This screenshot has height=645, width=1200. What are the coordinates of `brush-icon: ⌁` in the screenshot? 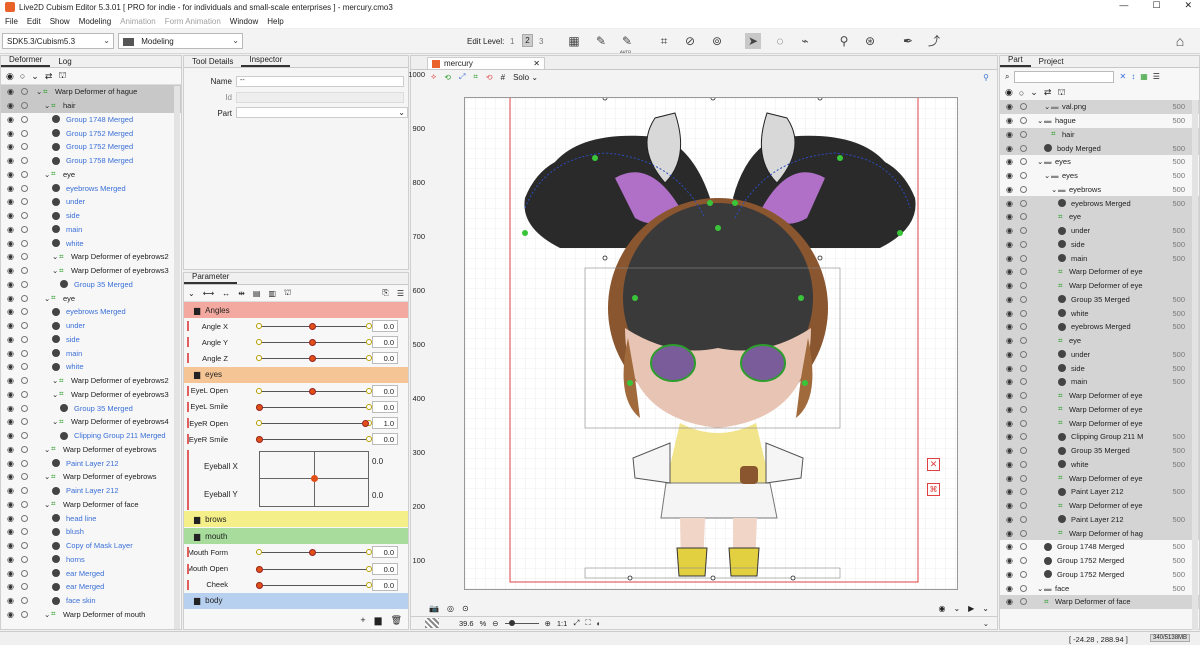 It's located at (805, 41).